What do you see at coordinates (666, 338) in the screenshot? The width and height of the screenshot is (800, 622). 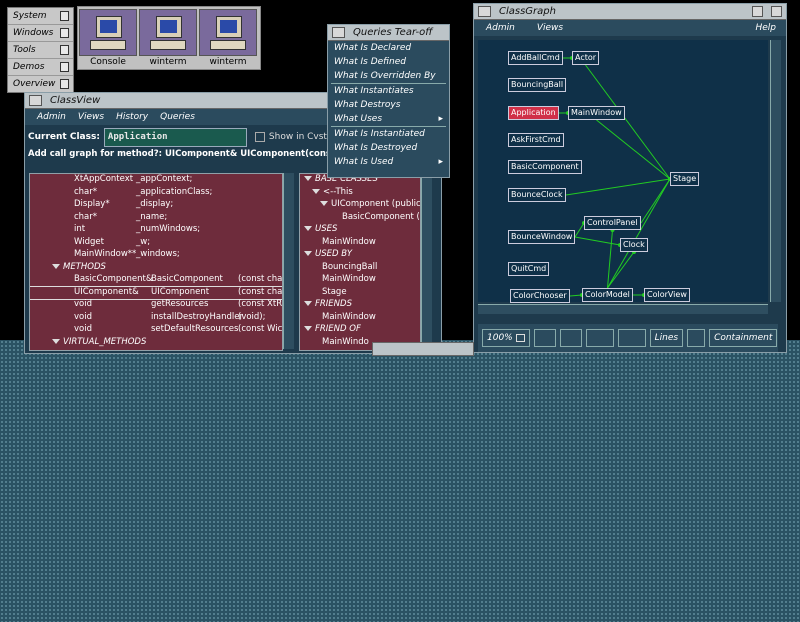 I see `lines-button: Lines` at bounding box center [666, 338].